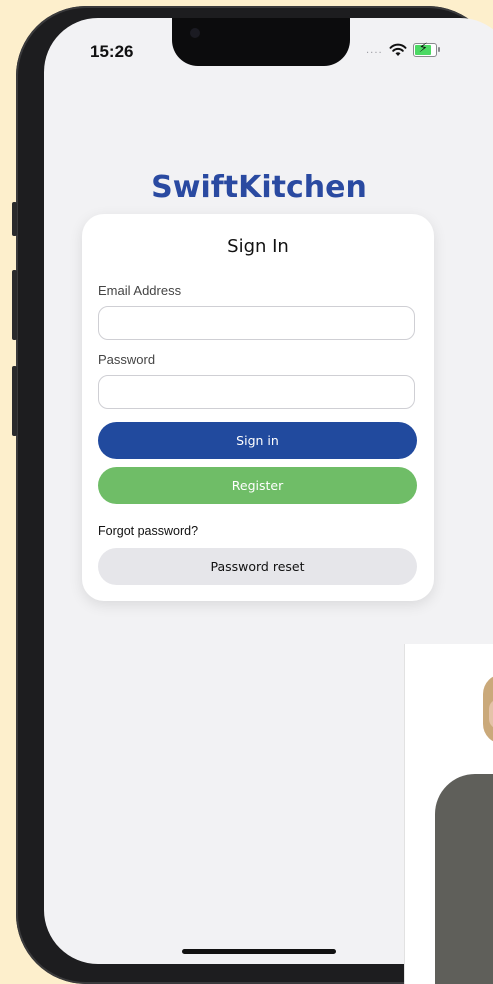  What do you see at coordinates (259, 951) in the screenshot?
I see `home-indicator` at bounding box center [259, 951].